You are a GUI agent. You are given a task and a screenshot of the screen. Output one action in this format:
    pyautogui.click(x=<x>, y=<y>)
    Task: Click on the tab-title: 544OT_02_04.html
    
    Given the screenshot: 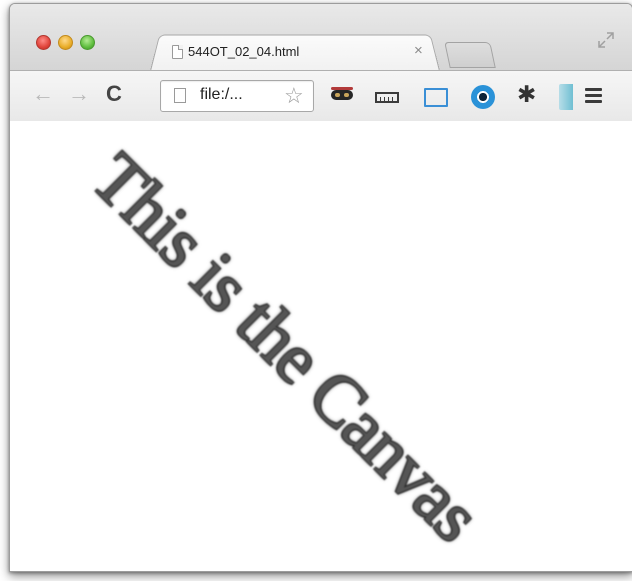 What is the action you would take?
    pyautogui.click(x=244, y=51)
    